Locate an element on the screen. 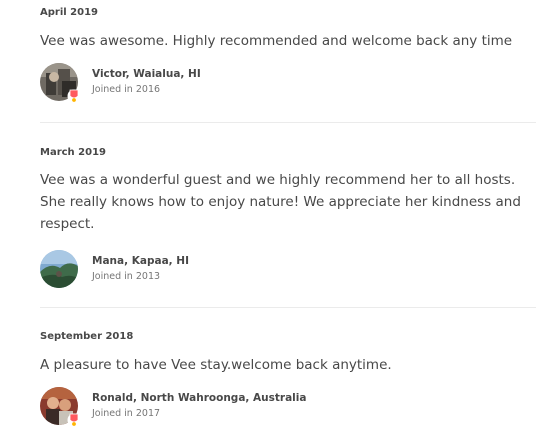  reviewer: Mana, Kapaa, HI Joined in 2013 is located at coordinates (288, 269).